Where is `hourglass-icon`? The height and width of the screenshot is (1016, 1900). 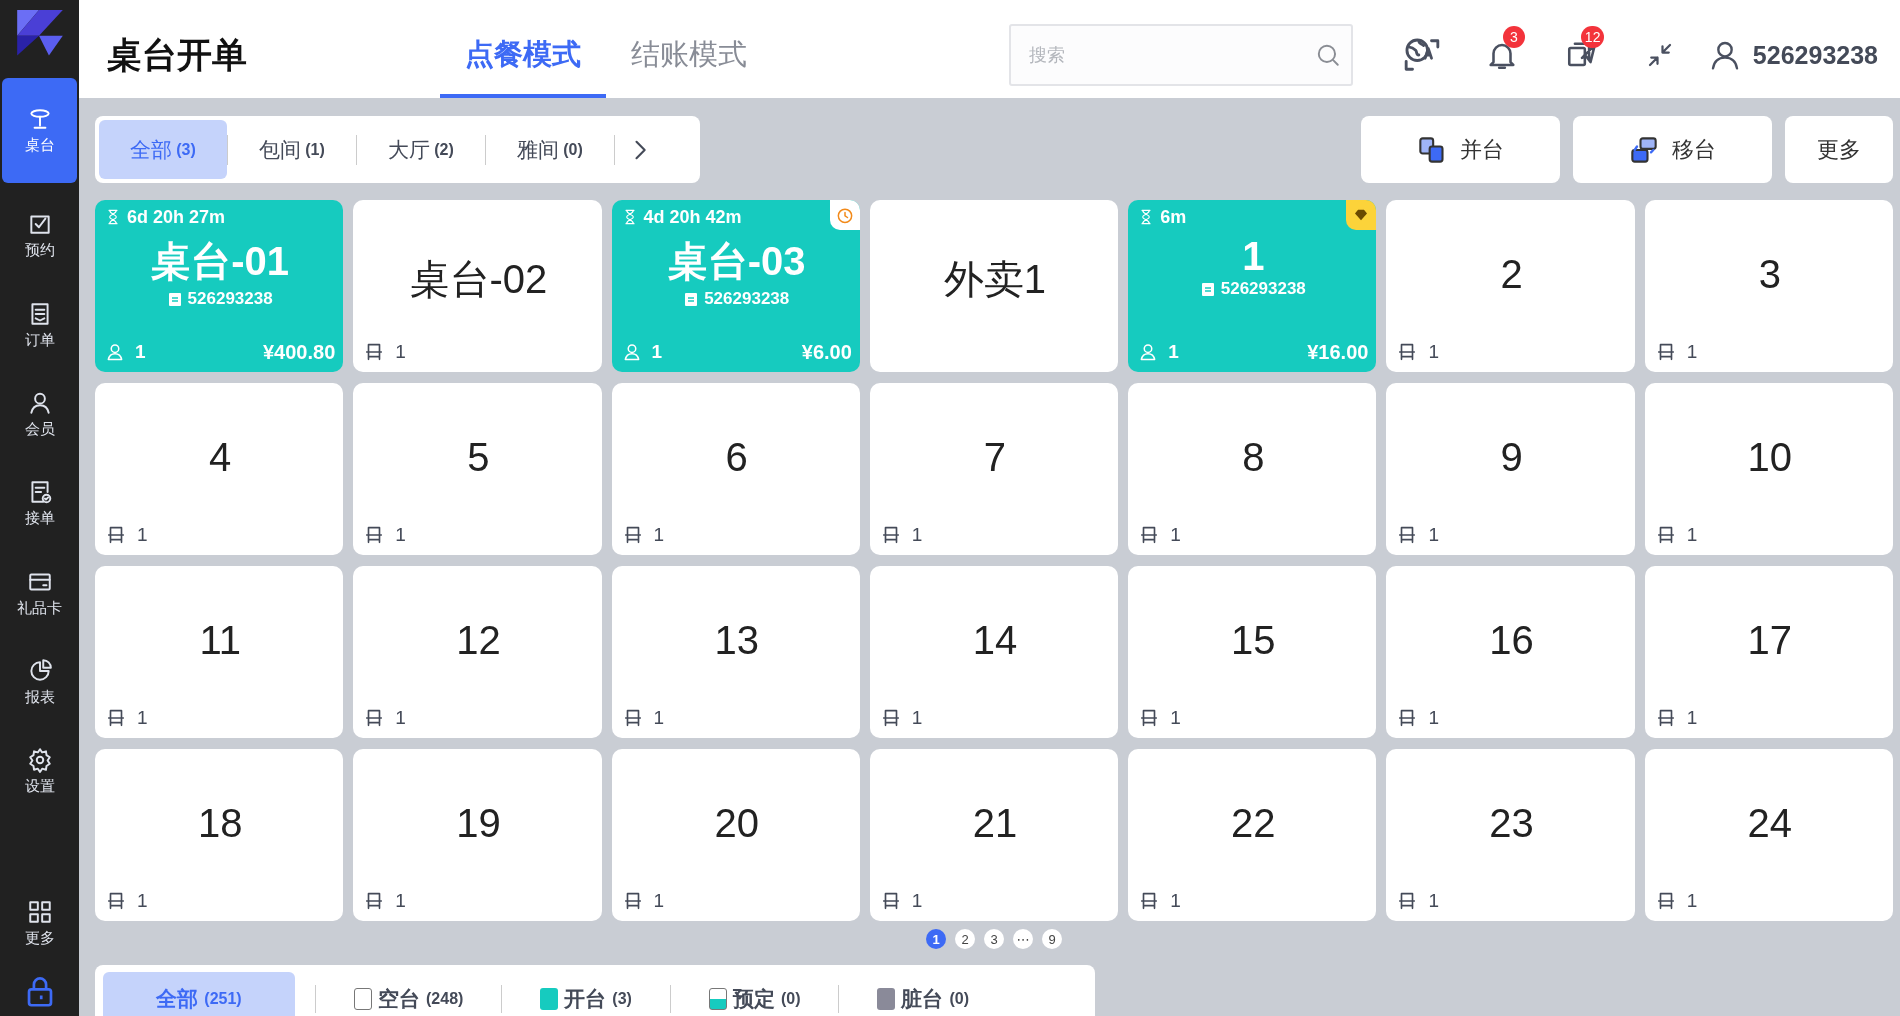
hourglass-icon is located at coordinates (113, 217).